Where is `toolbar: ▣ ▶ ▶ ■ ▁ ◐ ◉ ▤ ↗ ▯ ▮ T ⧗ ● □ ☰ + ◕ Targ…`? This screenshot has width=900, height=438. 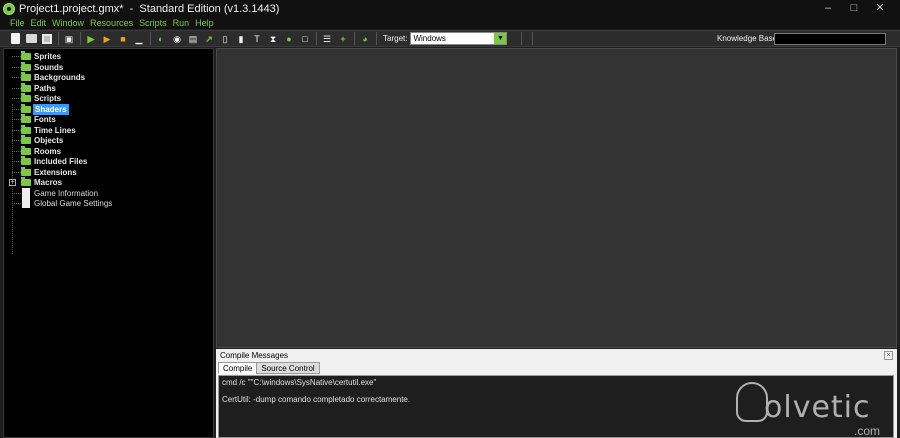 toolbar: ▣ ▶ ▶ ■ ▁ ◐ ◉ ▤ ↗ ▯ ▮ T ⧗ ● □ ☰ + ◕ Targ… is located at coordinates (450, 38).